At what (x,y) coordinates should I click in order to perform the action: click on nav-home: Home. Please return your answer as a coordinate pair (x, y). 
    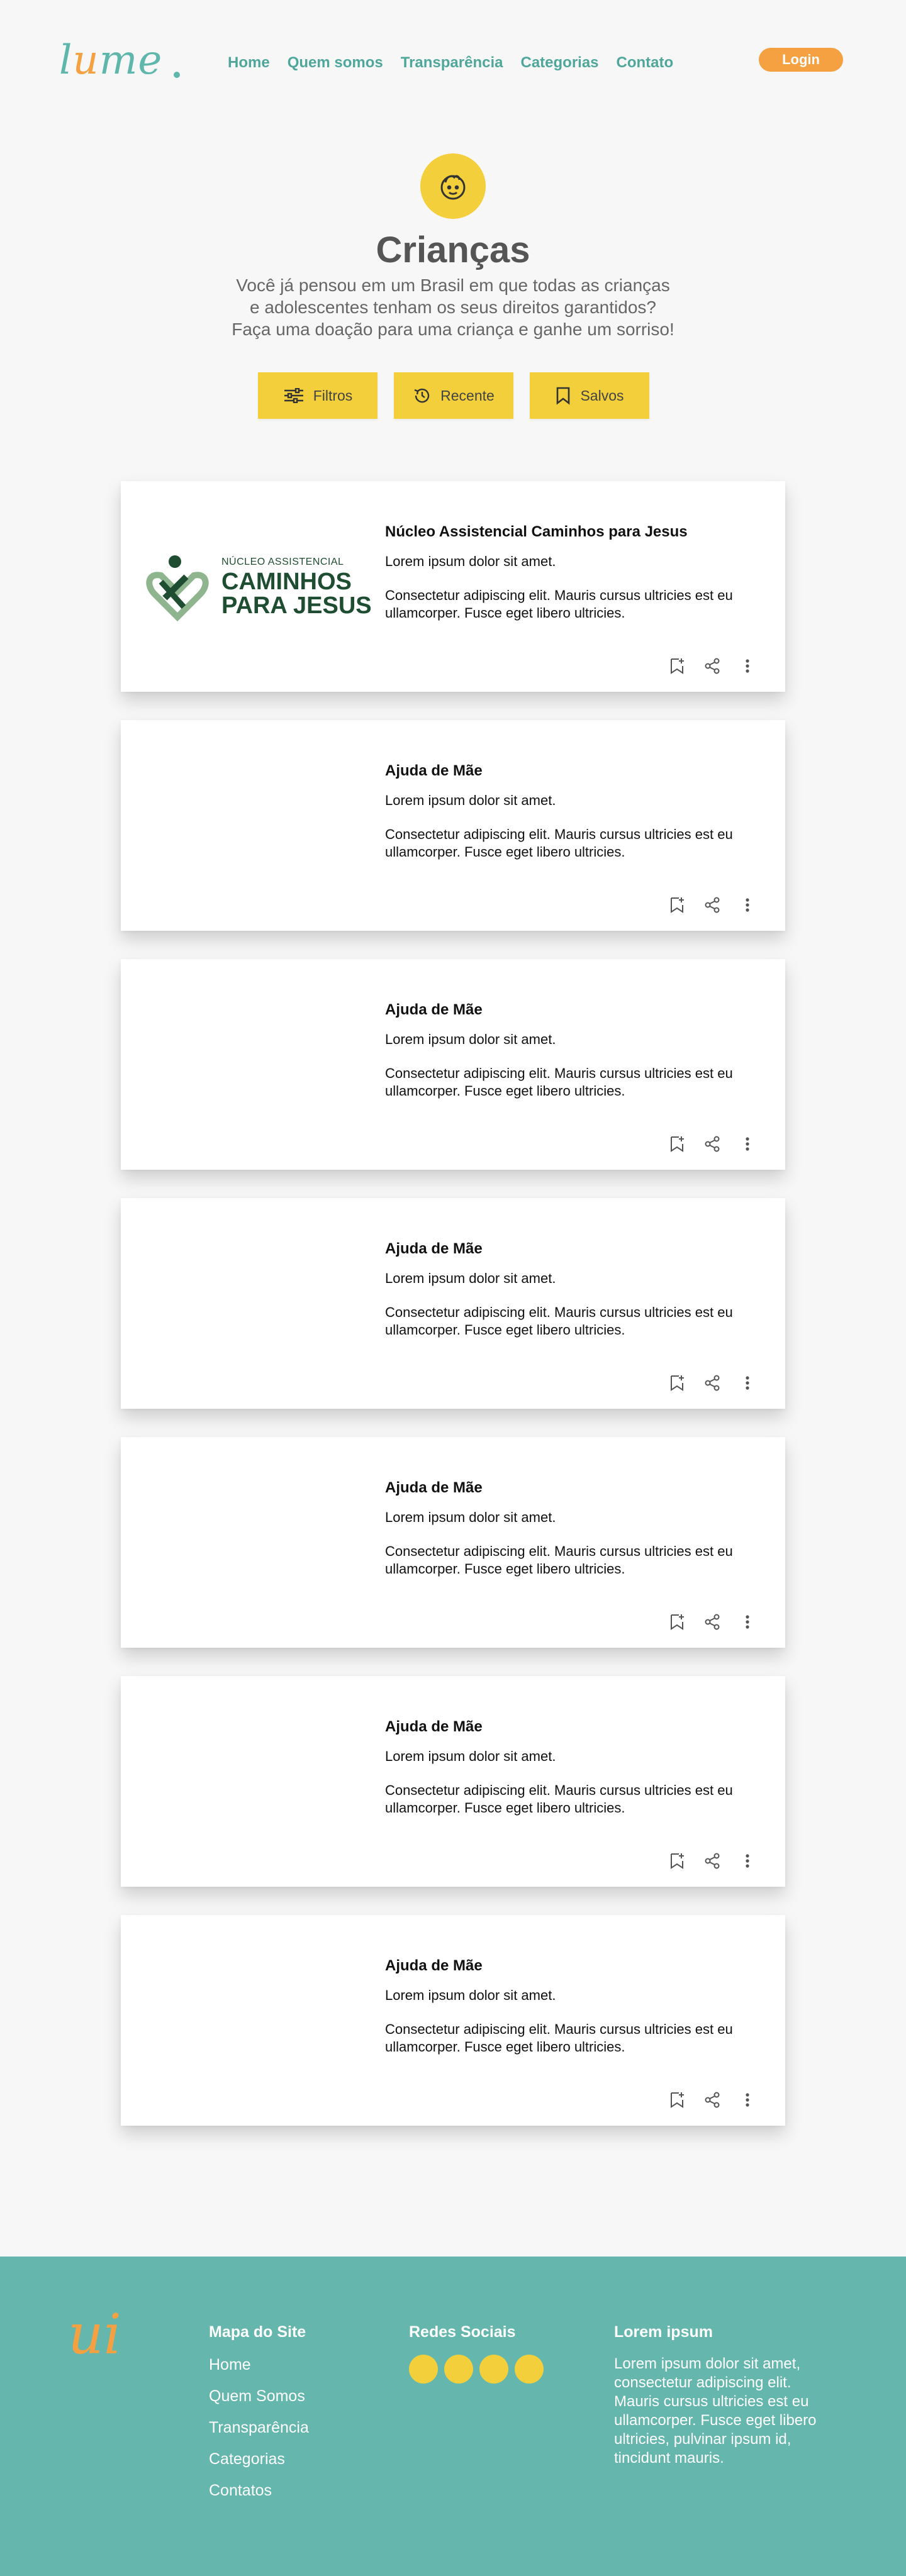
    Looking at the image, I should click on (249, 63).